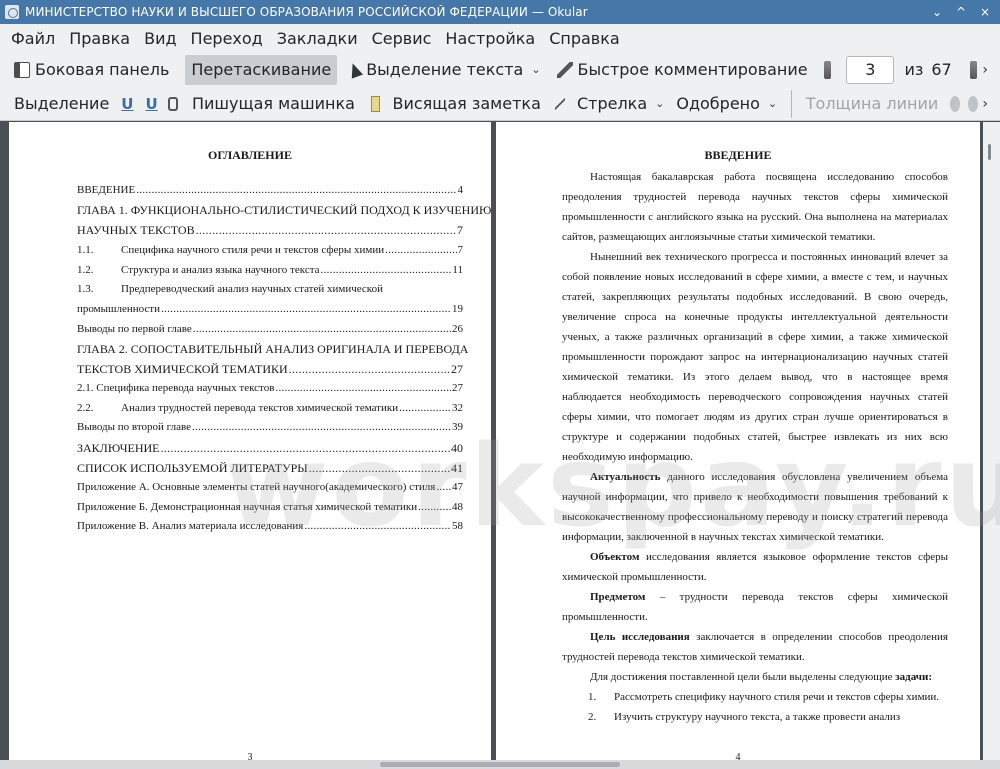 Image resolution: width=1000 pixels, height=769 pixels. I want to click on close-button: ×, so click(985, 12).